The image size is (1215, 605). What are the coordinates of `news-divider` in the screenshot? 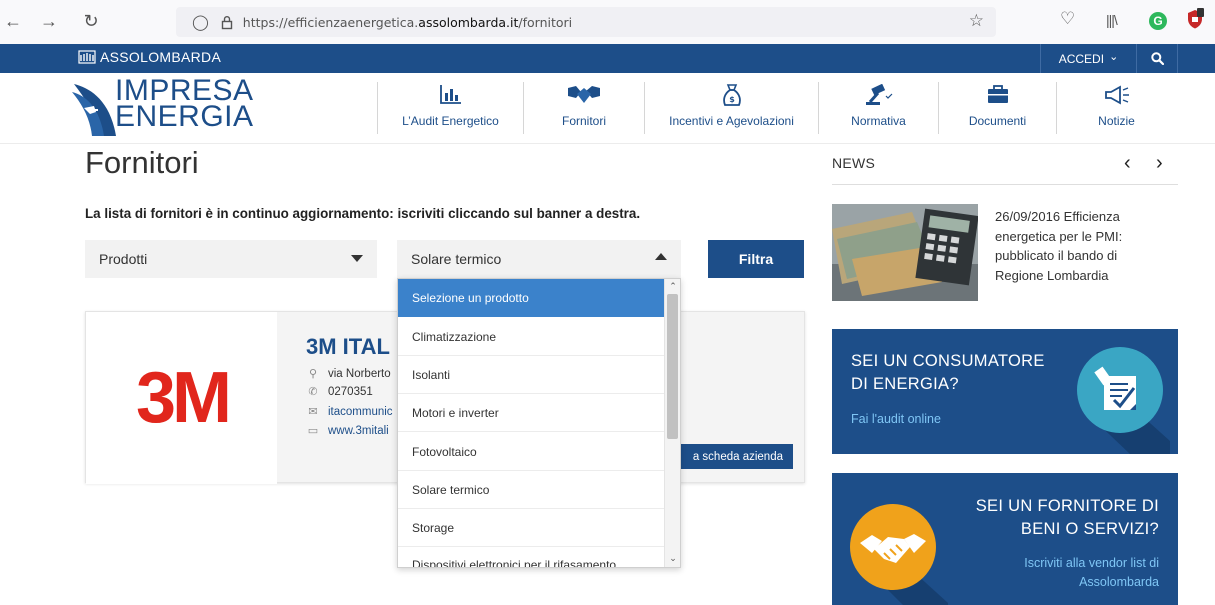 It's located at (1005, 184).